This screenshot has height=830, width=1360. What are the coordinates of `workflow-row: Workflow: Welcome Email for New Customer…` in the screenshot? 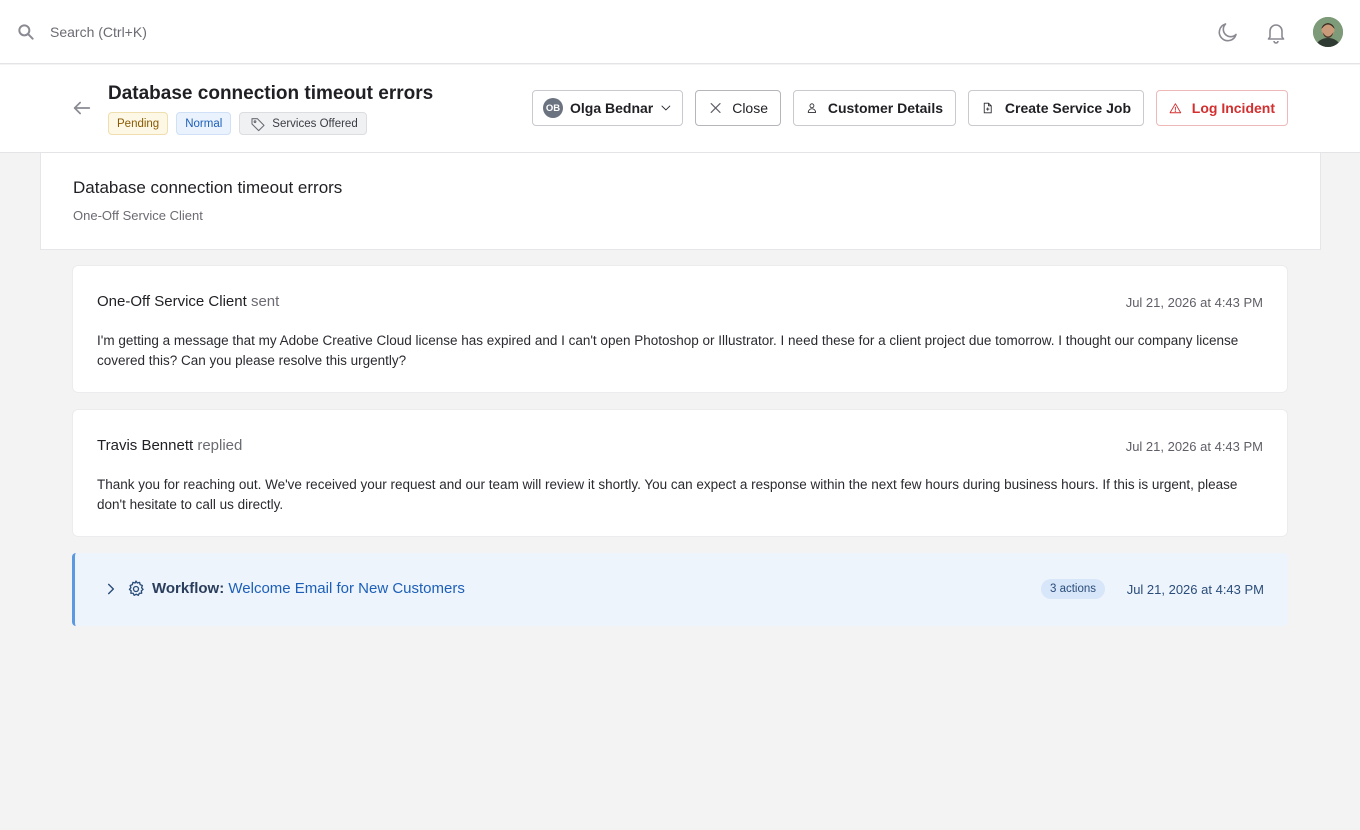 It's located at (680, 589).